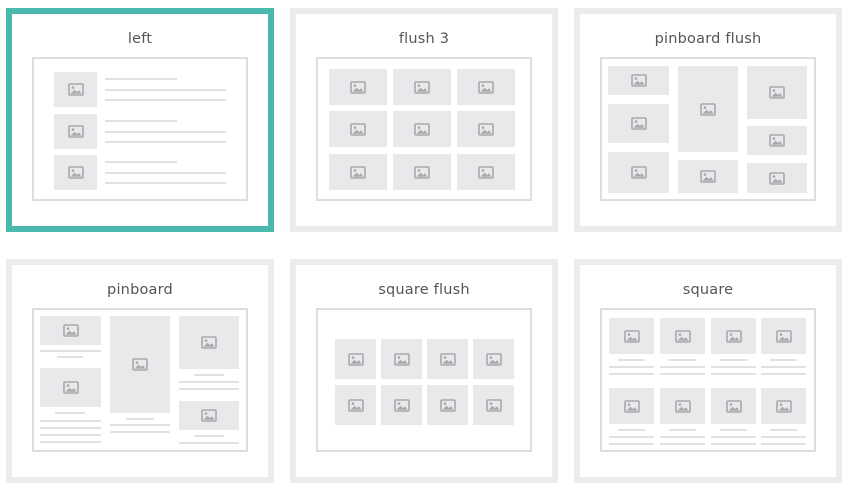  What do you see at coordinates (708, 39) in the screenshot?
I see `layout-option-label: pinboard flush` at bounding box center [708, 39].